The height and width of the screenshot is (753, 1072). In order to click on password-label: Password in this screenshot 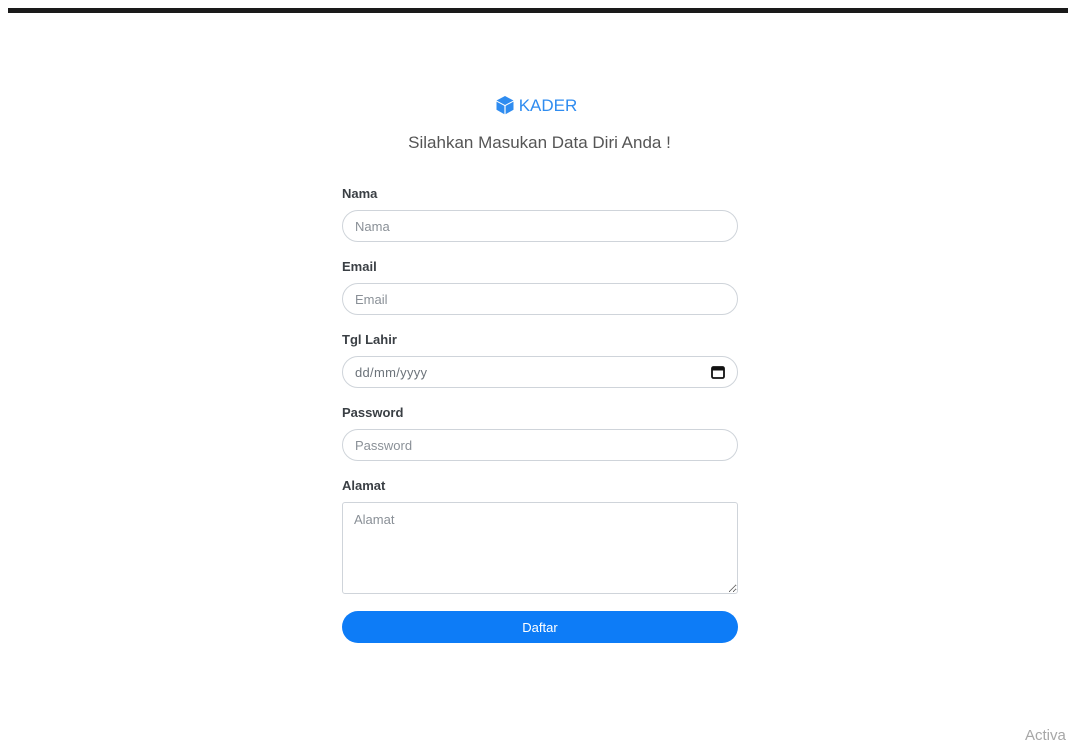, I will do `click(373, 412)`.